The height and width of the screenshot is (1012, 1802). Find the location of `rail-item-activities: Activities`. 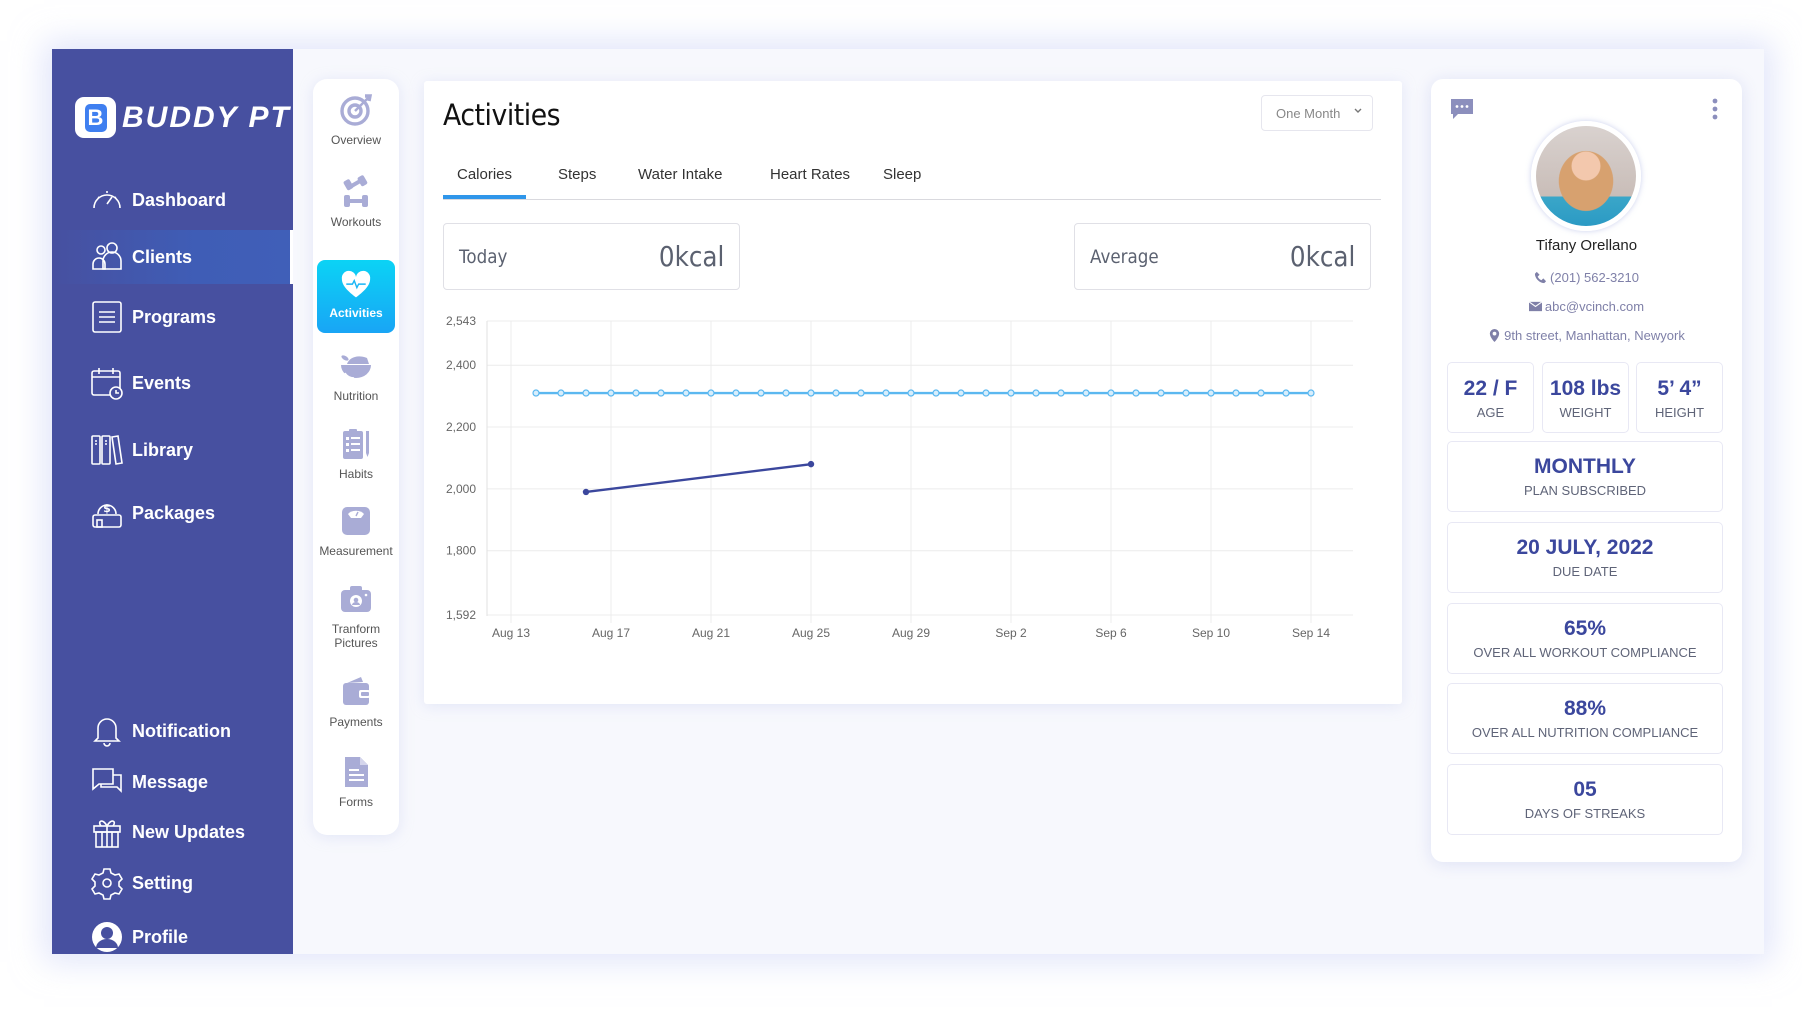

rail-item-activities: Activities is located at coordinates (356, 296).